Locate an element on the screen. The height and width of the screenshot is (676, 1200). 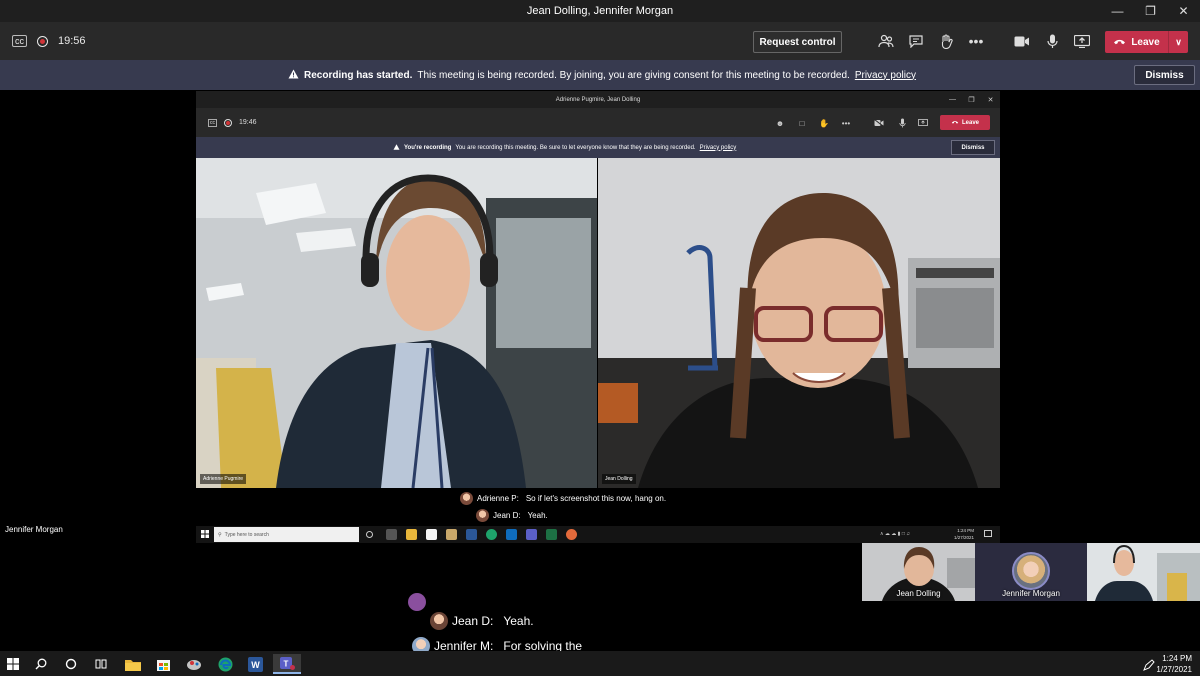
video-name-label: Adrienne Pugmire is located at coordinates (223, 479).